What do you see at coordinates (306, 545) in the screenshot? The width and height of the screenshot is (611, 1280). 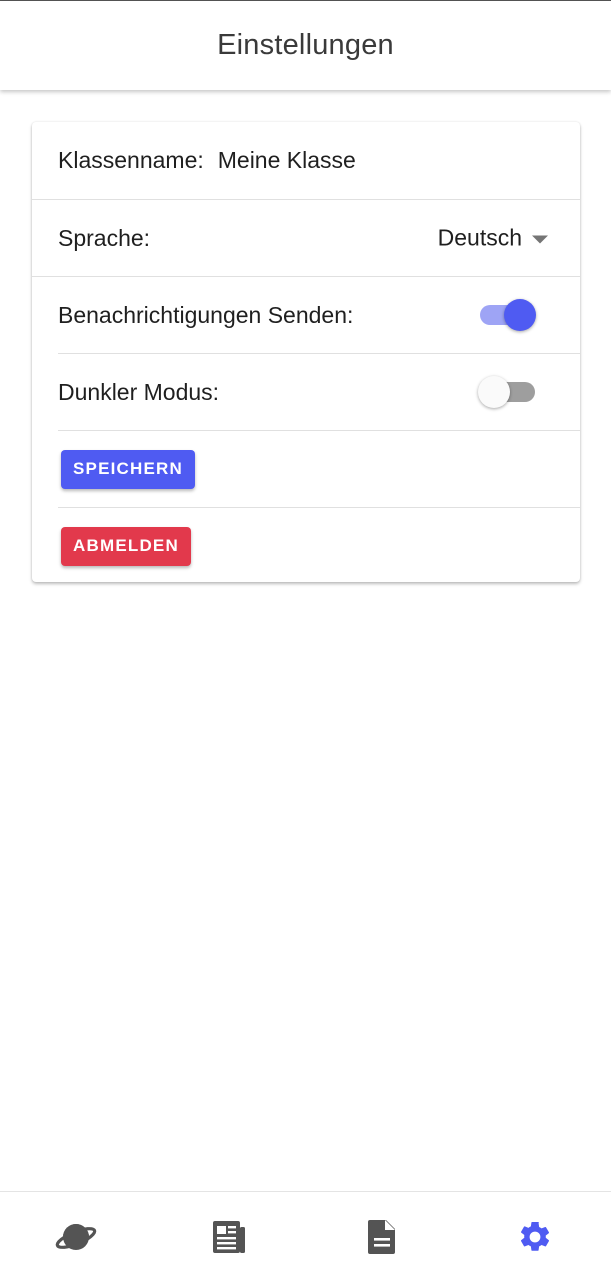 I see `logout-row: ABMELDEN` at bounding box center [306, 545].